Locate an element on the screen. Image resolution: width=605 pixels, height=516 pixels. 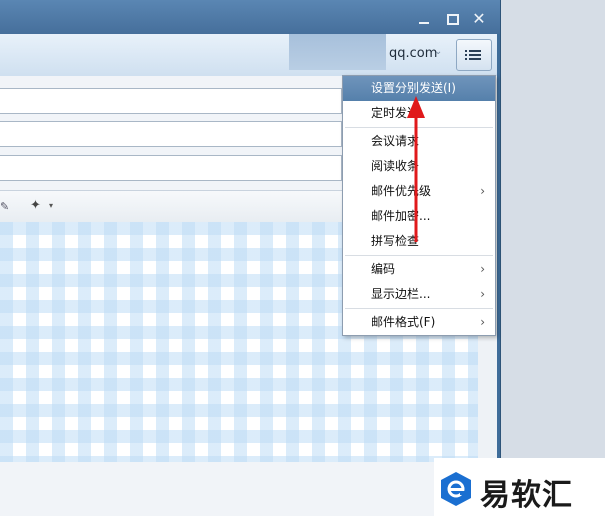
watermark-logo: 易软汇 is located at coordinates (519, 487).